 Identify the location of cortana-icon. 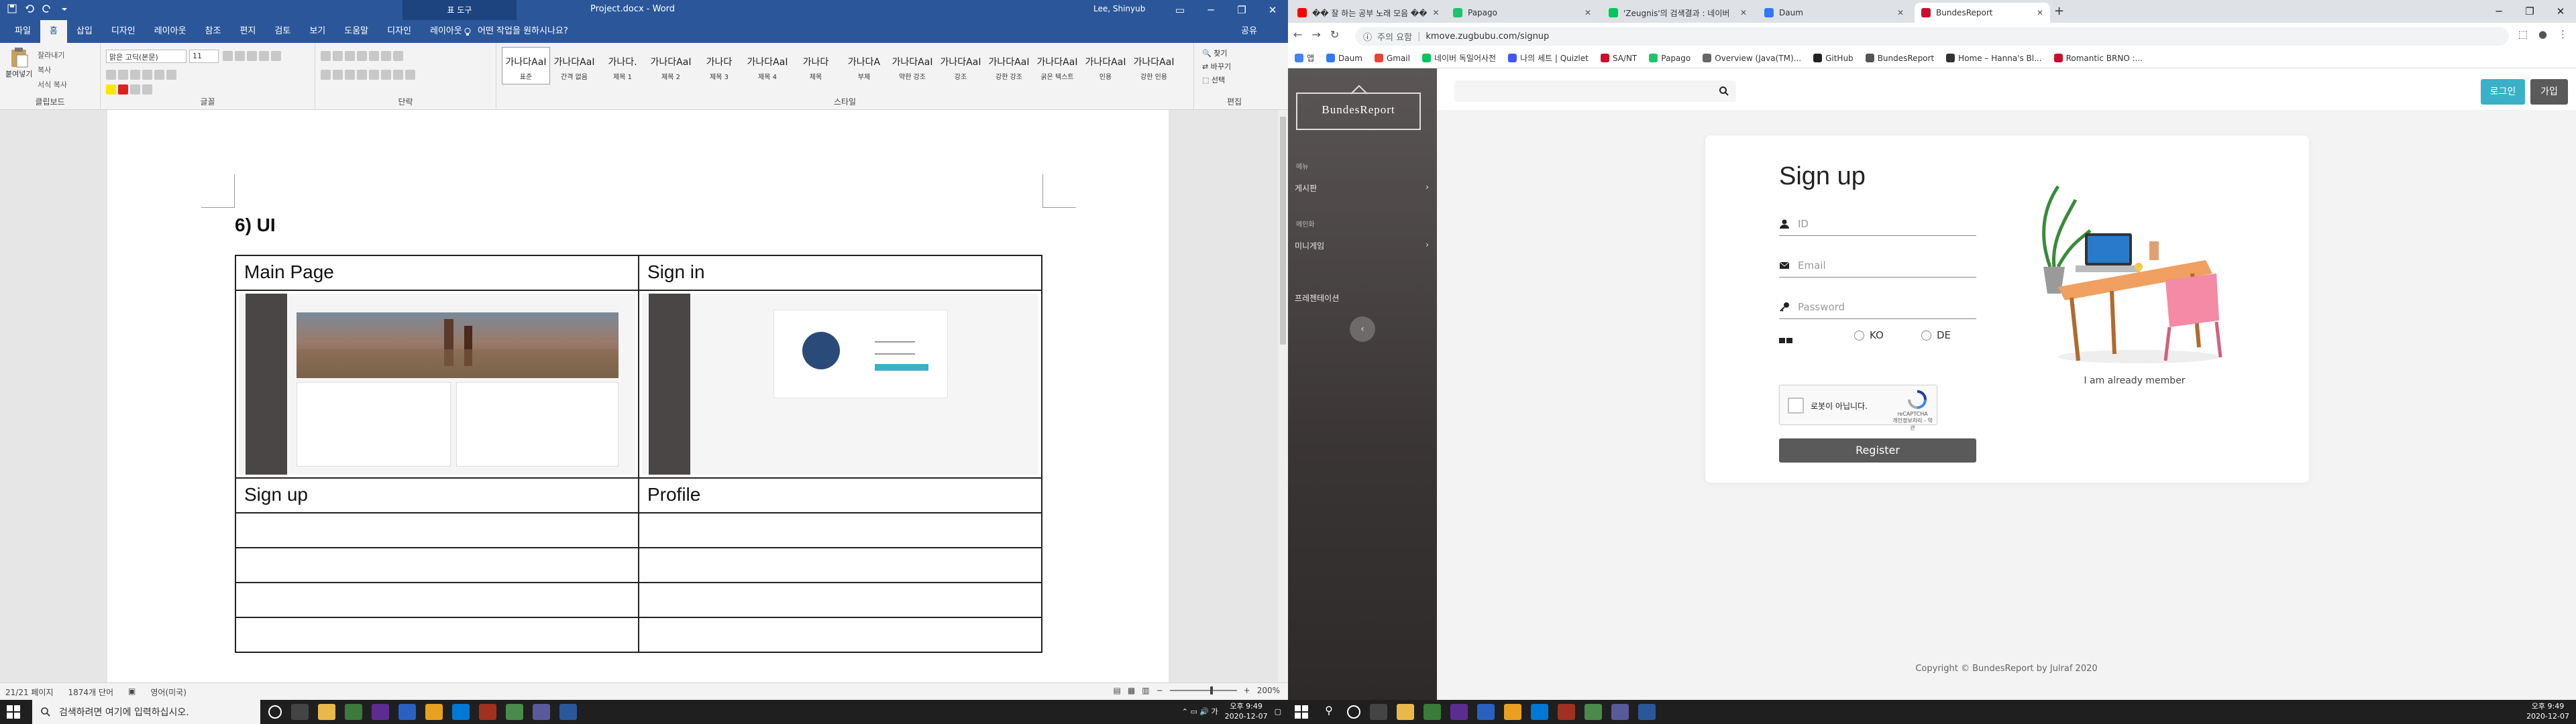
(1353, 712).